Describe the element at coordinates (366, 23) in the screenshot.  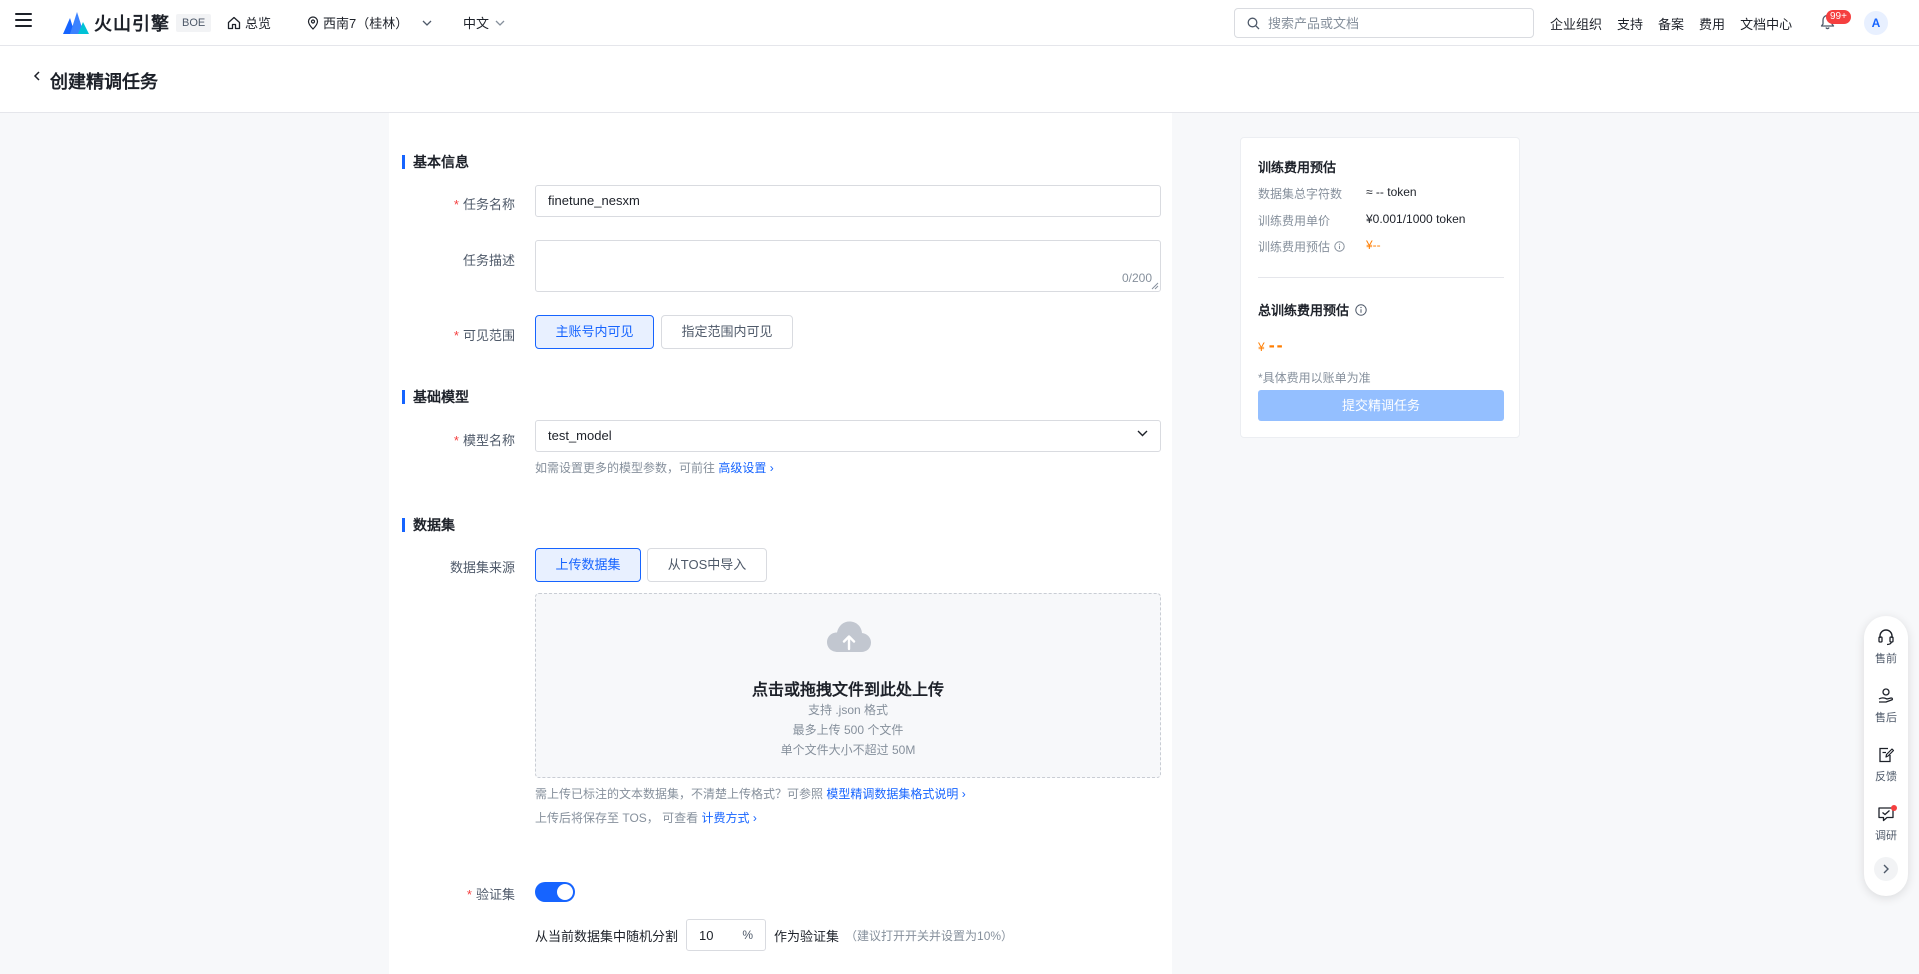
I see `region-label: 西南7（桂林）` at that location.